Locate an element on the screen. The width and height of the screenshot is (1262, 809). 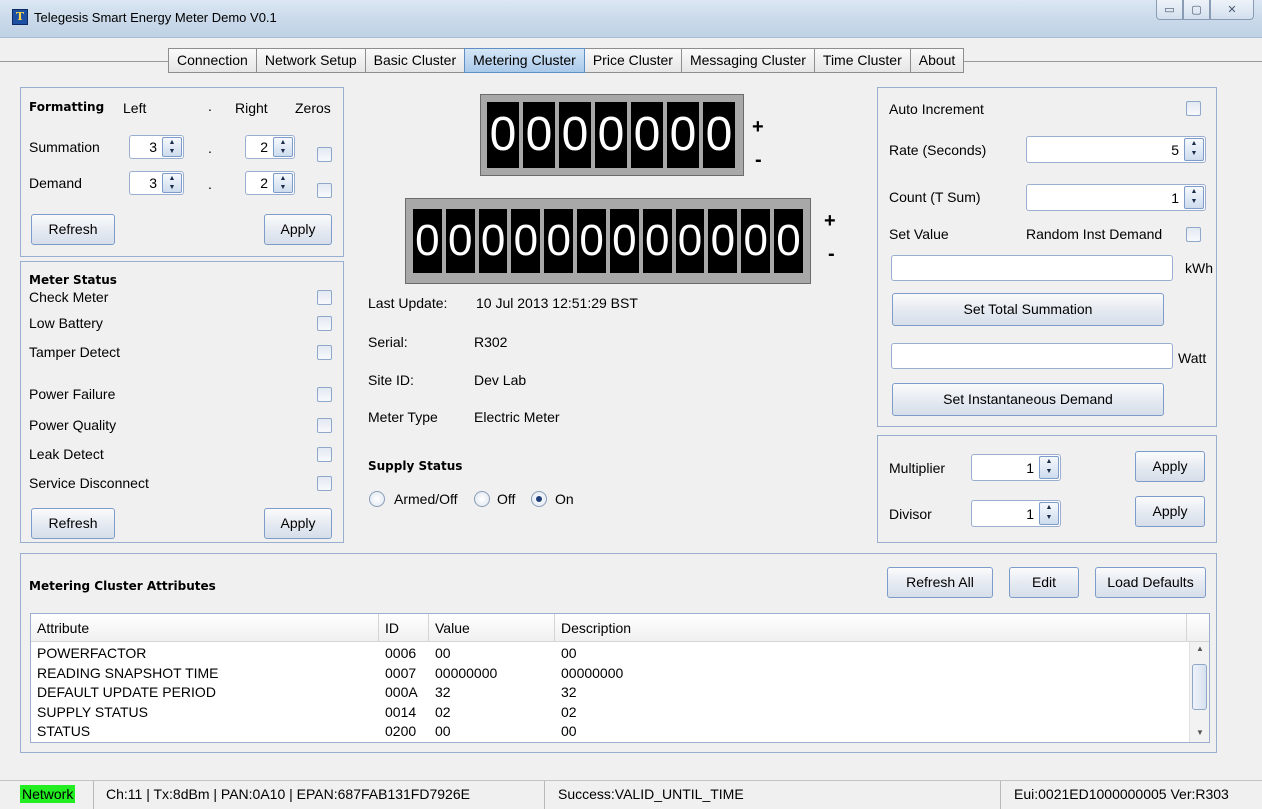
demand-right-value: 2 is located at coordinates (264, 183).